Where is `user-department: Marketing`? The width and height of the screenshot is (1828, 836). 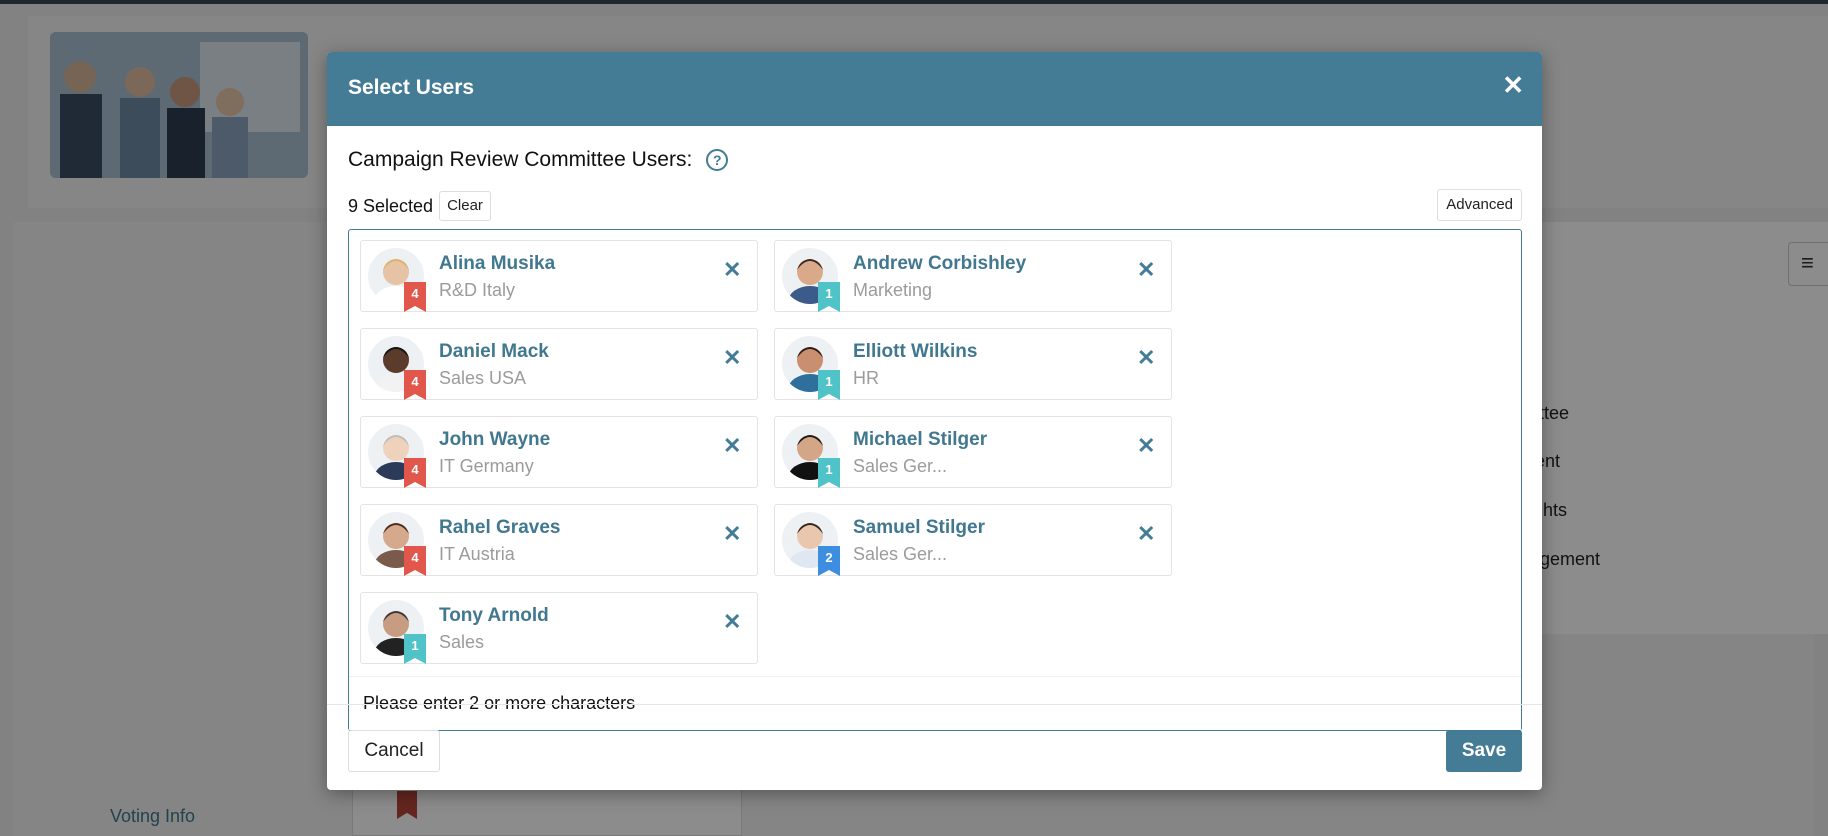 user-department: Marketing is located at coordinates (893, 290).